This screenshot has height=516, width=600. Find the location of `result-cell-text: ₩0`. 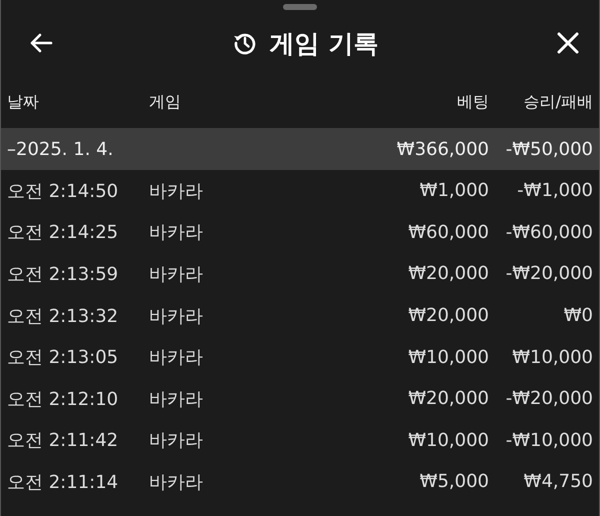

result-cell-text: ₩0 is located at coordinates (577, 315).